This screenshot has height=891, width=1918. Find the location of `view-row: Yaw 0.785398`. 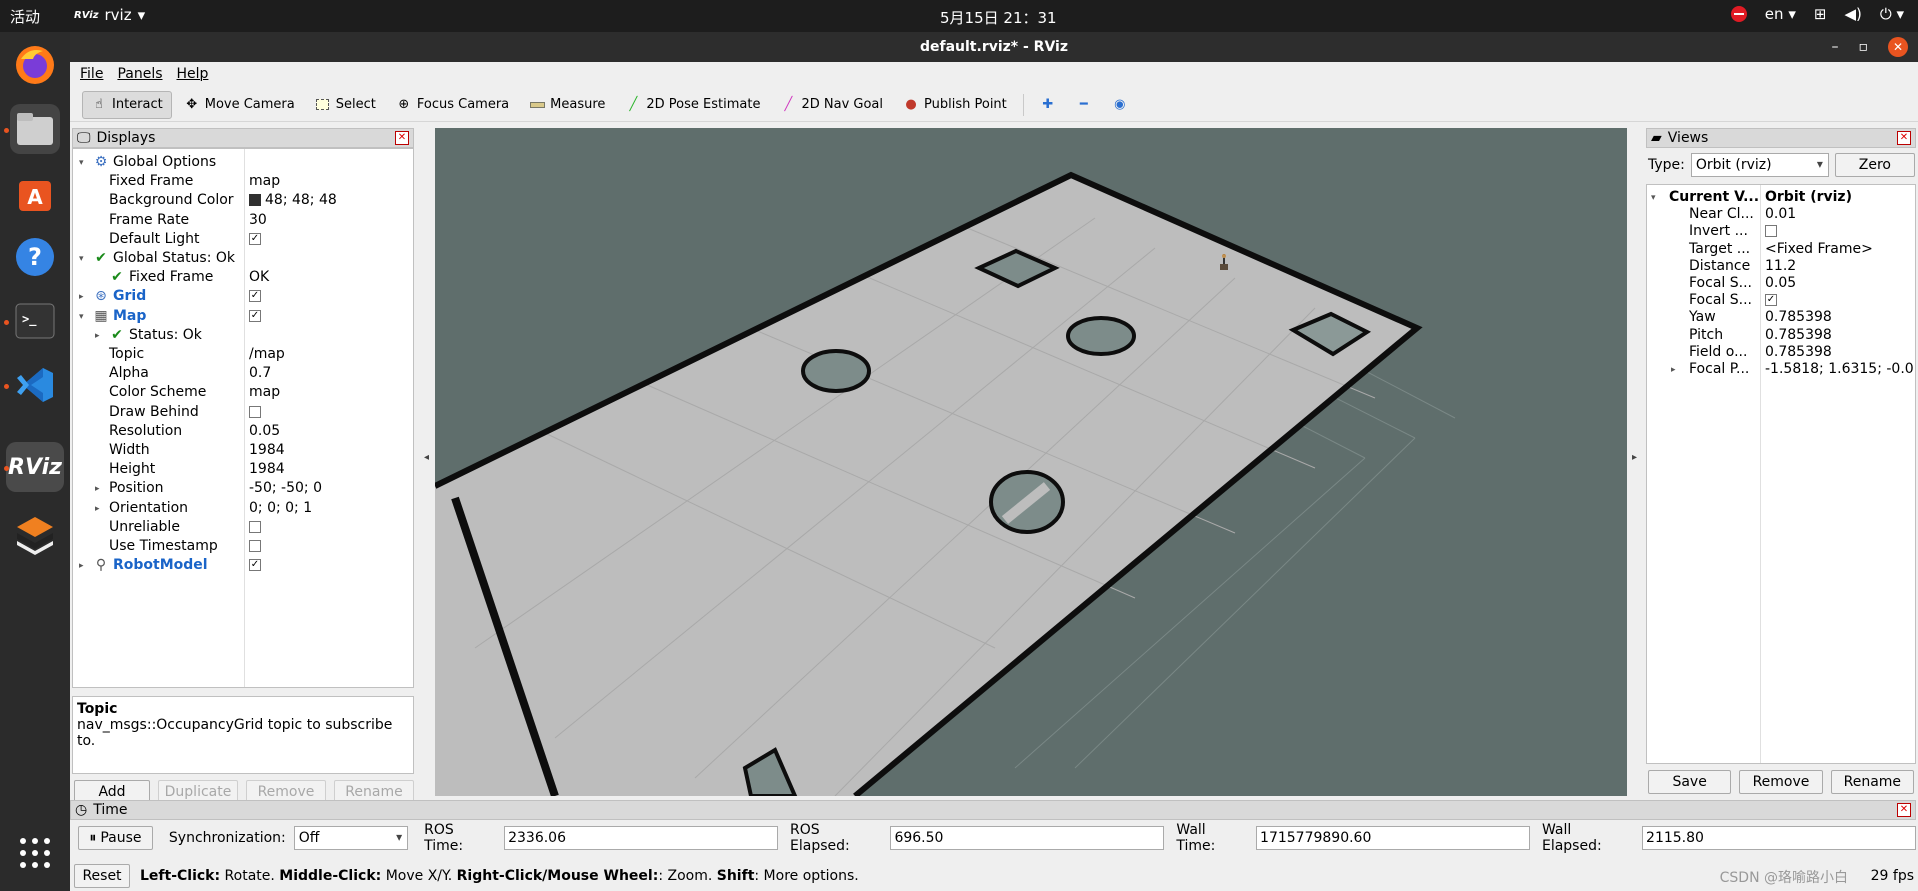

view-row: Yaw 0.785398 is located at coordinates (1781, 317).